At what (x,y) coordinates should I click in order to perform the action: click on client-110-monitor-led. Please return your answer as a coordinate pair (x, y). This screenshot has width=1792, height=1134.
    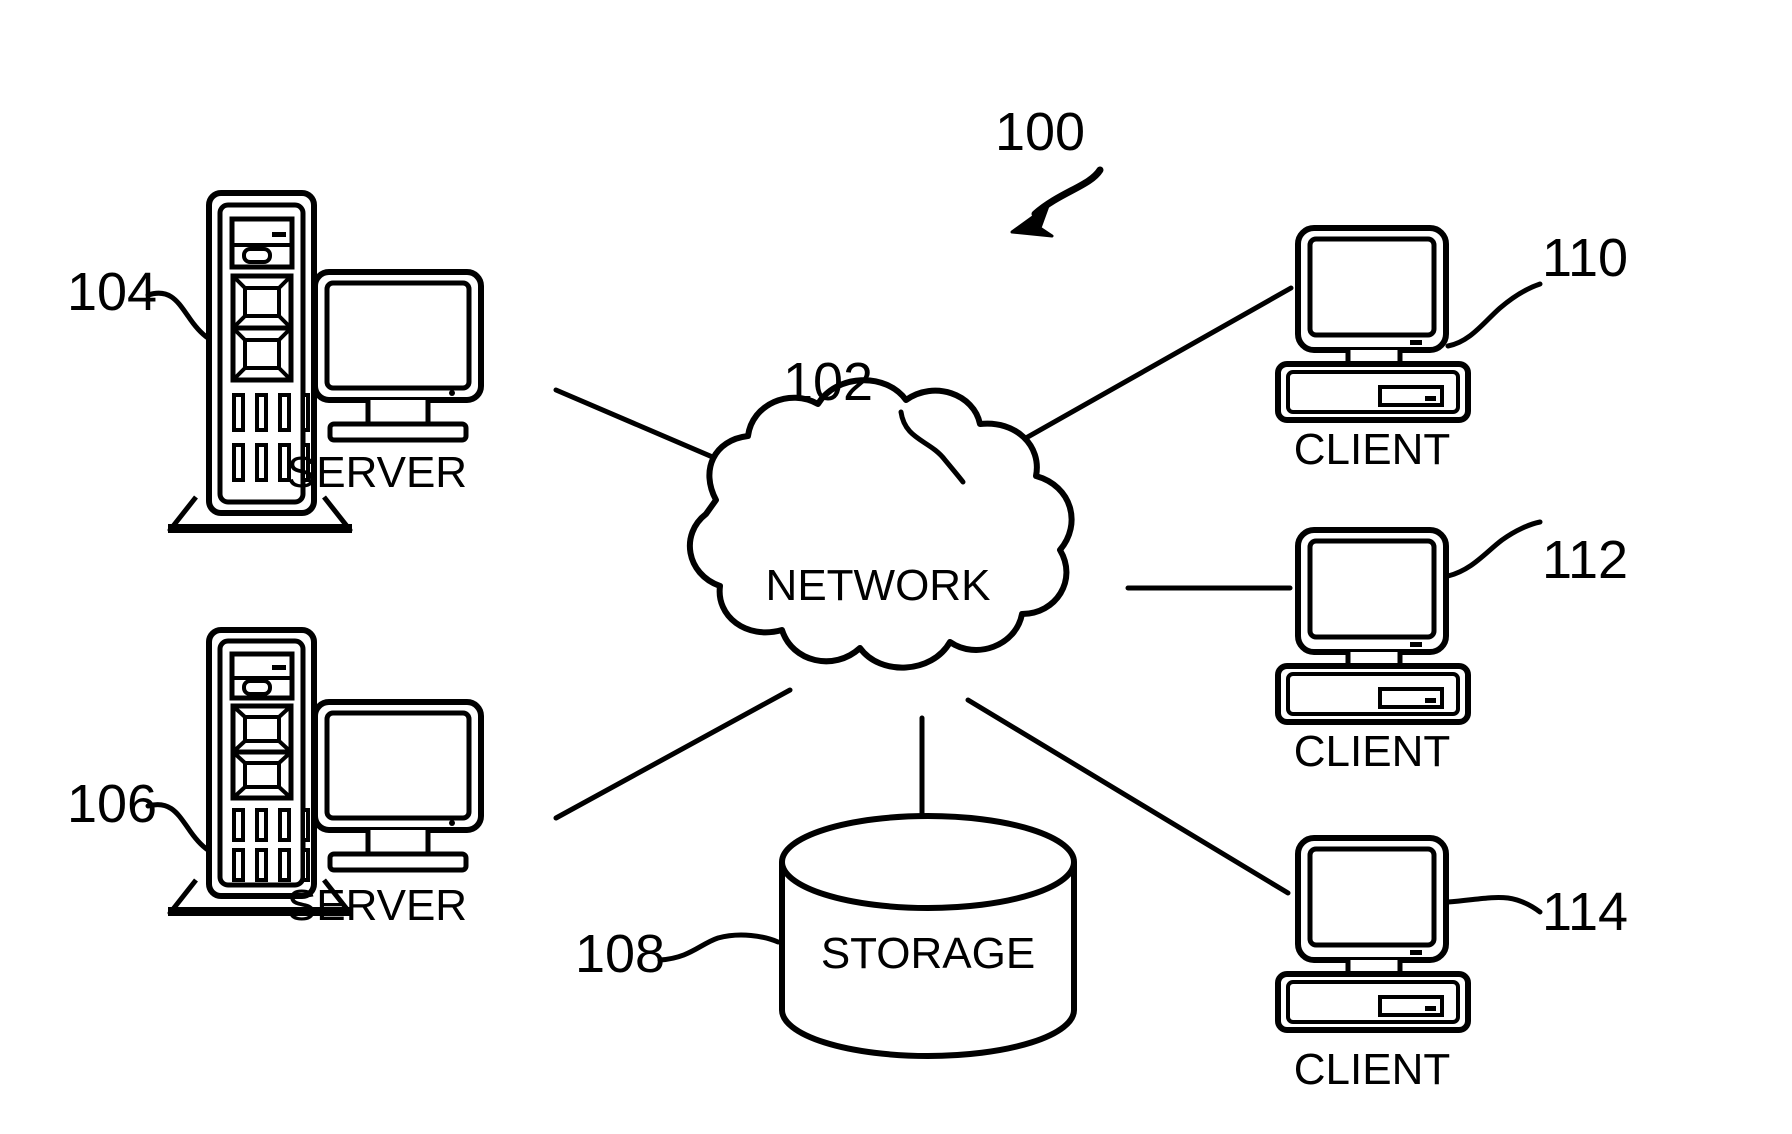
    Looking at the image, I should click on (1416, 342).